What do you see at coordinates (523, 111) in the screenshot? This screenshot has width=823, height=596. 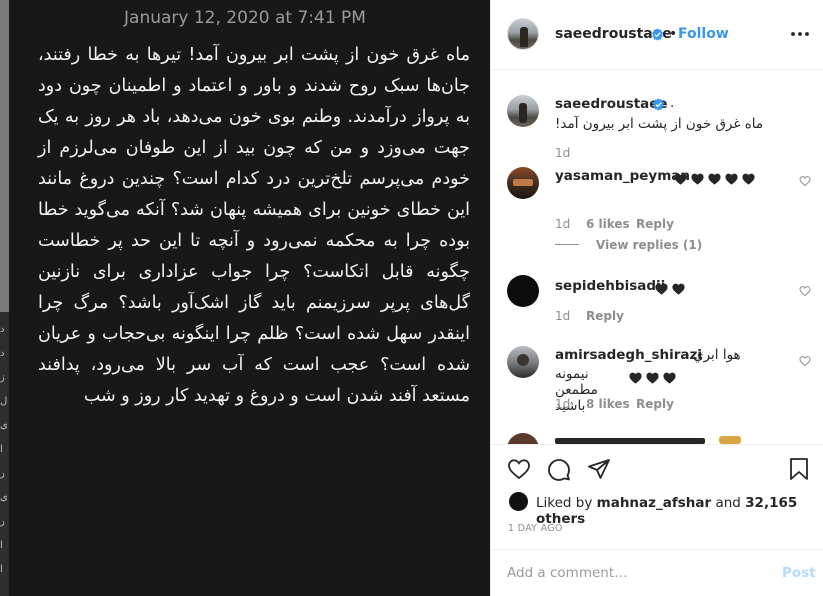 I see `caption-avatar` at bounding box center [523, 111].